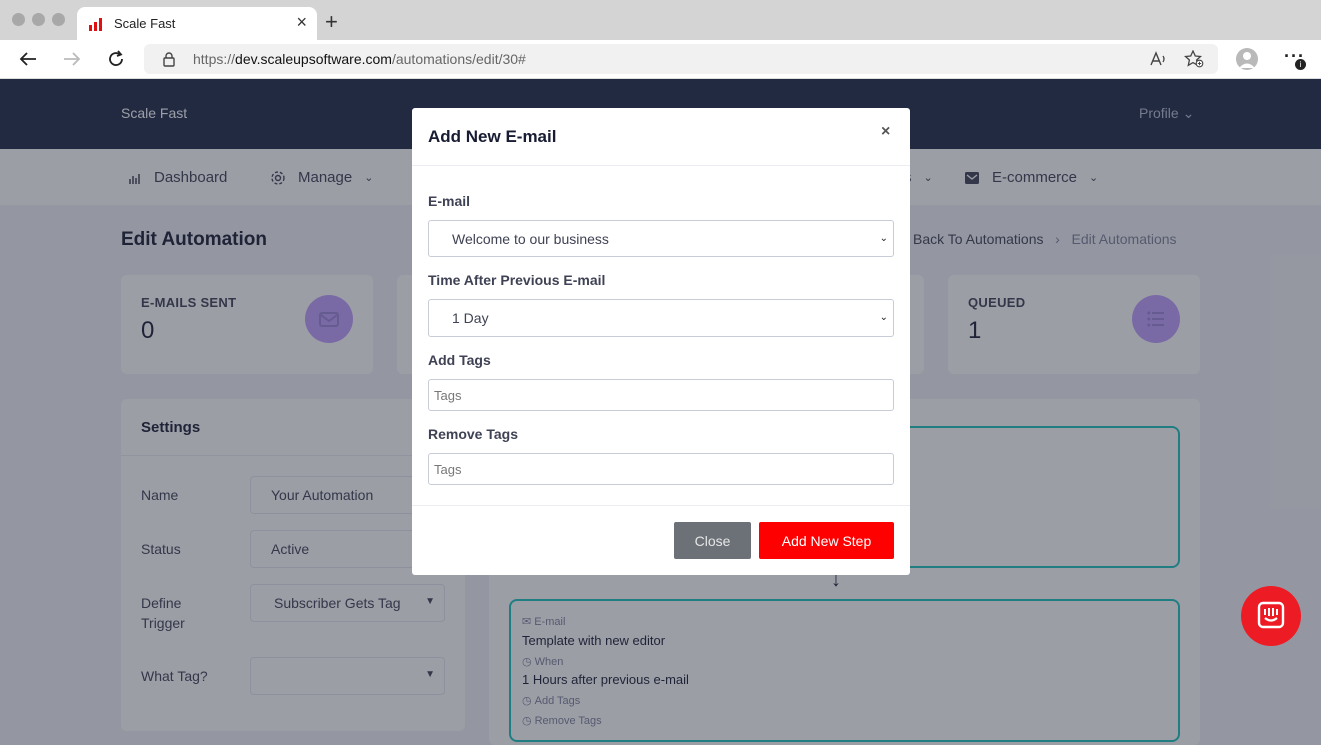 This screenshot has width=1321, height=745. Describe the element at coordinates (72, 59) in the screenshot. I see `forward-icon` at that location.